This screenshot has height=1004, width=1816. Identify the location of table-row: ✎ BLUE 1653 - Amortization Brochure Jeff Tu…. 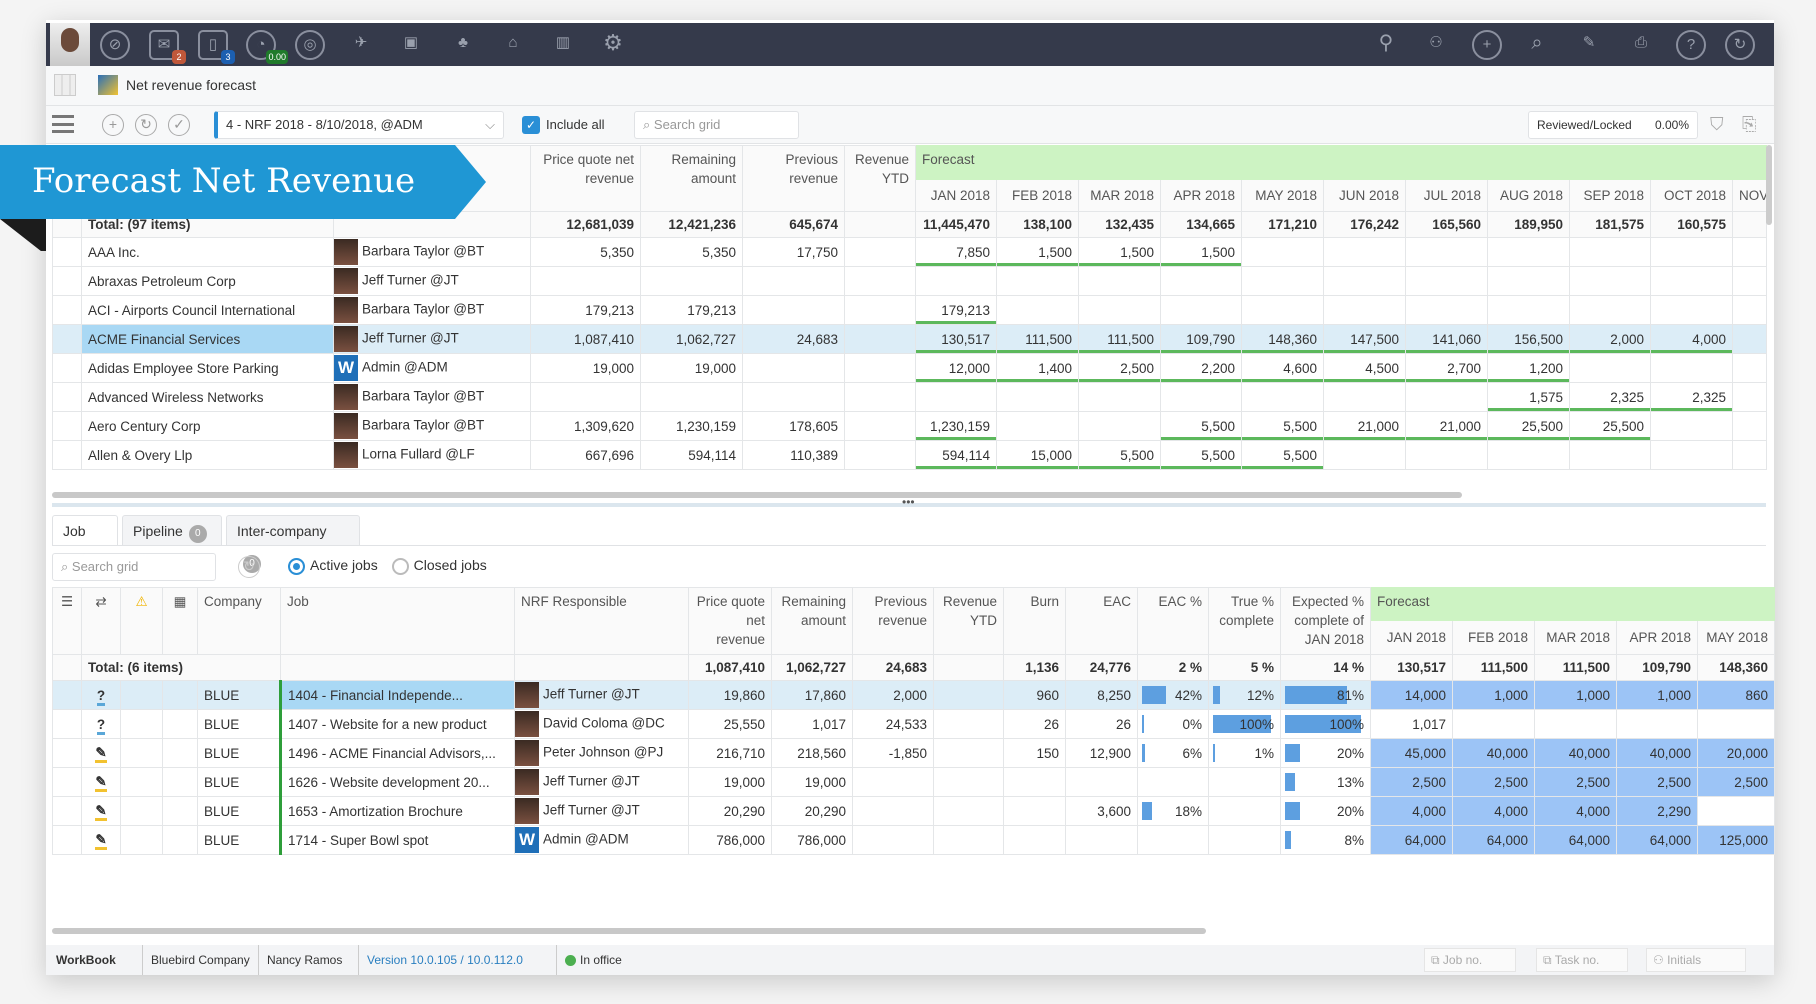
(914, 811).